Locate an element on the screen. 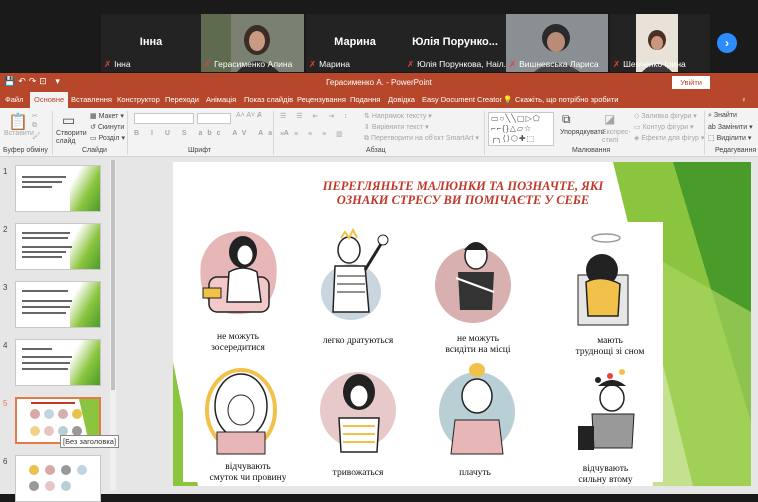 Image resolution: width=758 pixels, height=502 pixels. caption-6: тривожаться is located at coordinates (358, 473).